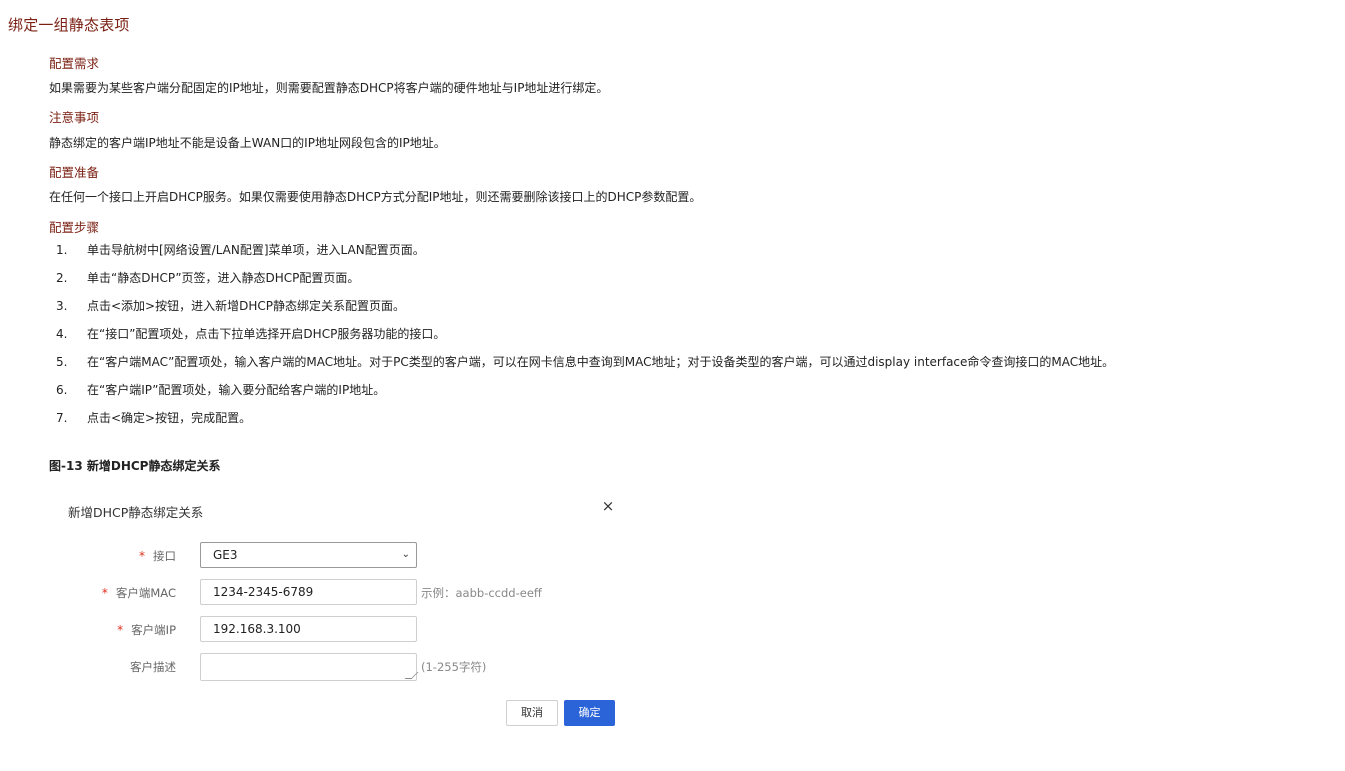  I want to click on step-text: 在“客户端IP”配置项处，输入要分配给客户端的IP地址。, so click(236, 390).